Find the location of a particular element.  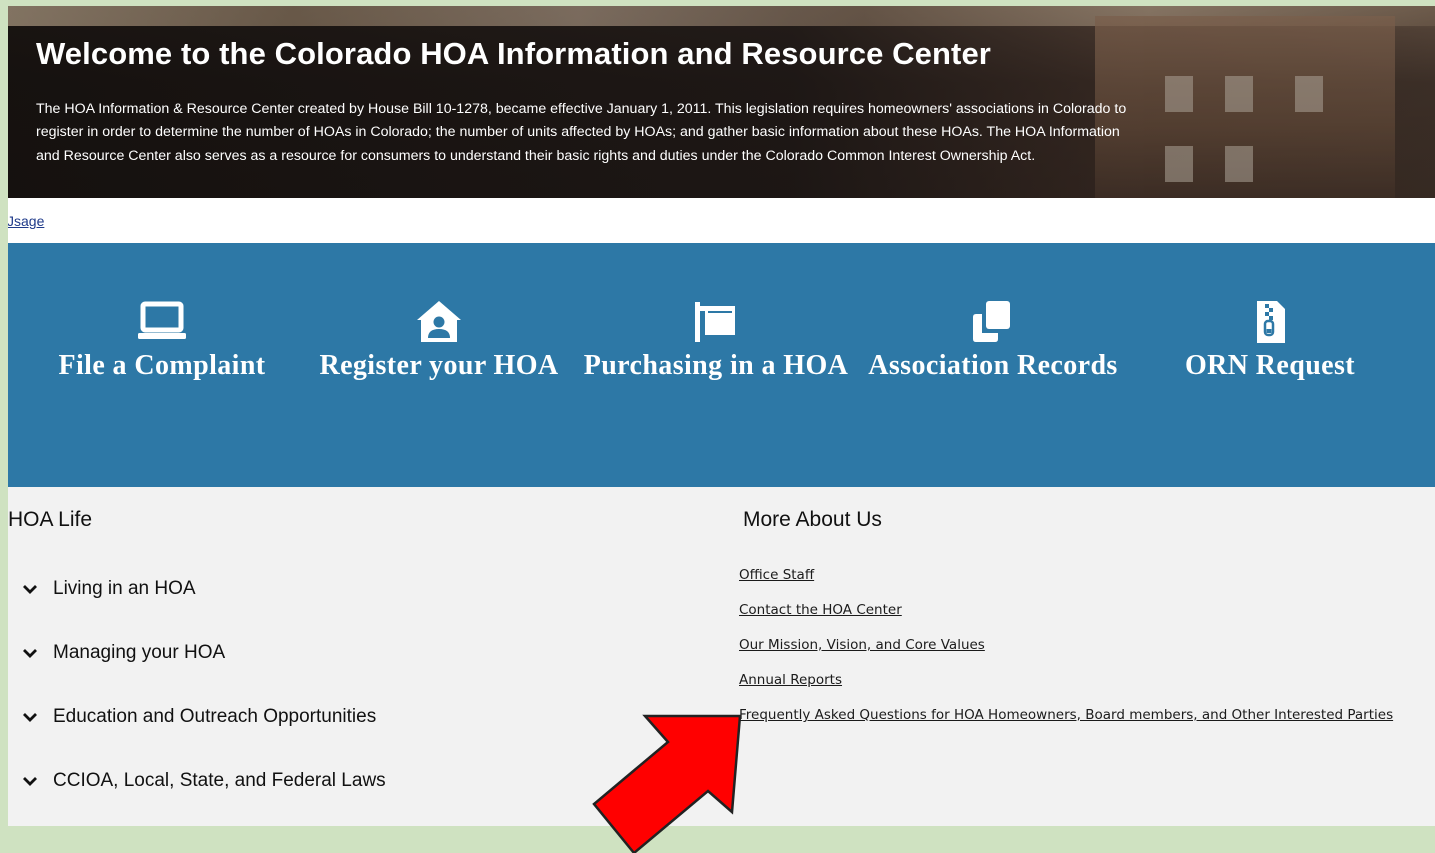

accordion-label: Education and Outreach Opportunities is located at coordinates (215, 716).